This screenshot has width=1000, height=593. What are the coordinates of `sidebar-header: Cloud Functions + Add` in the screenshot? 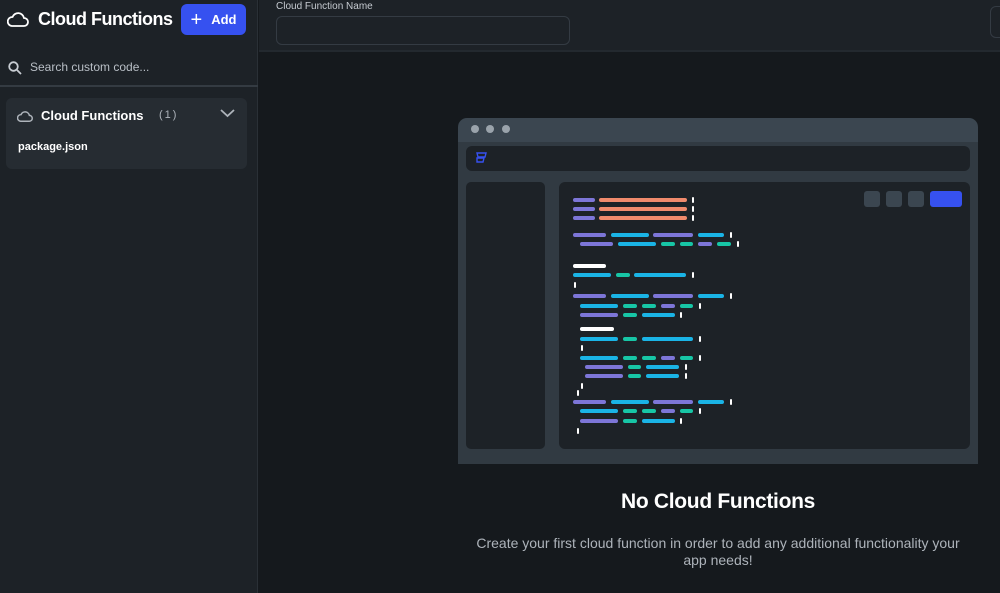 It's located at (129, 20).